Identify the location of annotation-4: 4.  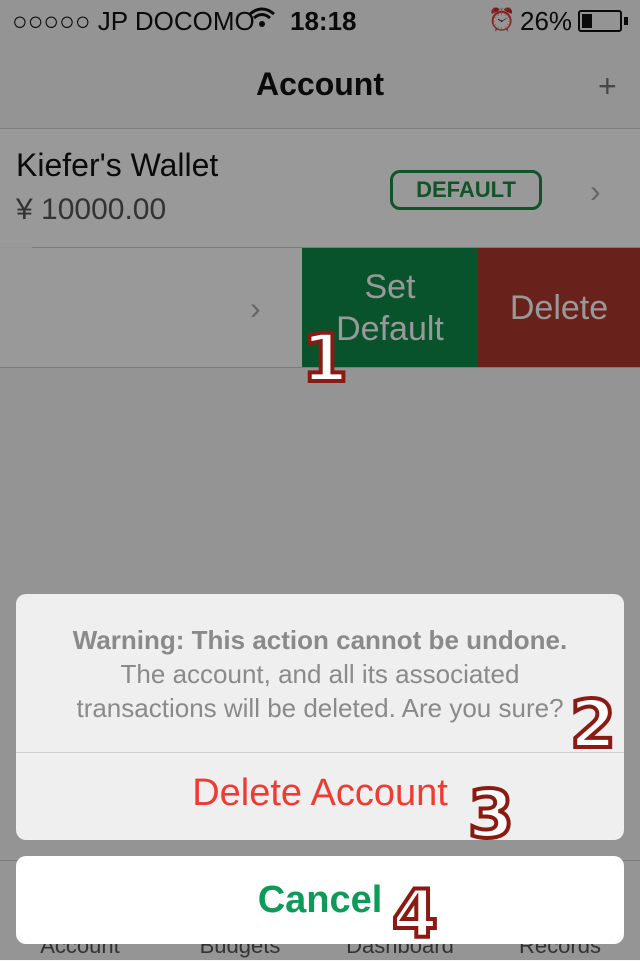
(415, 914).